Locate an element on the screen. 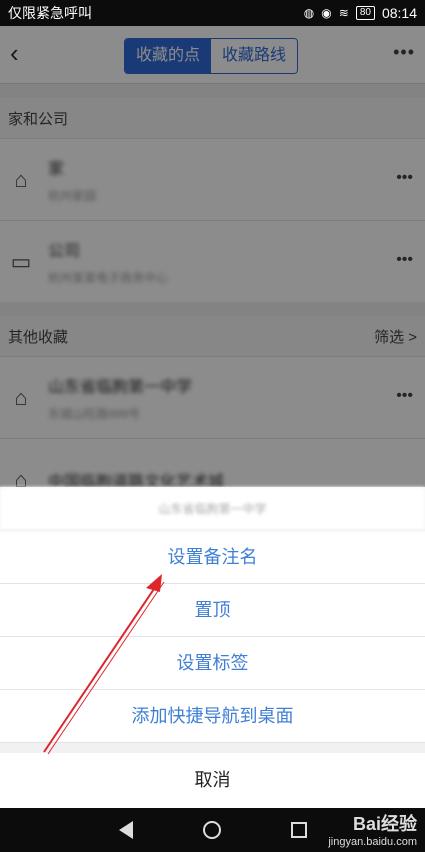 This screenshot has width=425, height=852. pin-to-top-button: 置顶 is located at coordinates (212, 610).